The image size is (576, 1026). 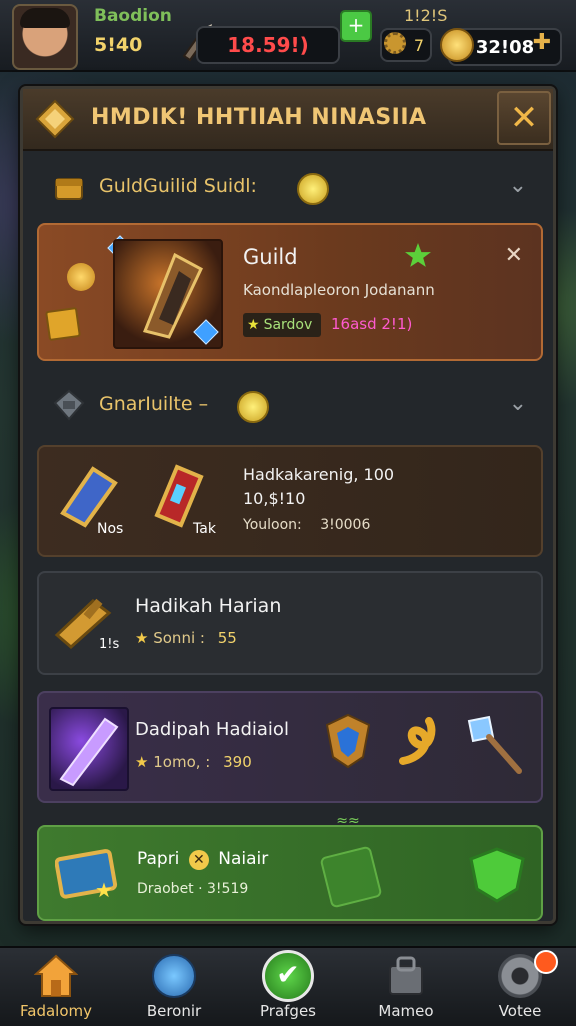 What do you see at coordinates (69, 405) in the screenshot?
I see `crate-icon` at bounding box center [69, 405].